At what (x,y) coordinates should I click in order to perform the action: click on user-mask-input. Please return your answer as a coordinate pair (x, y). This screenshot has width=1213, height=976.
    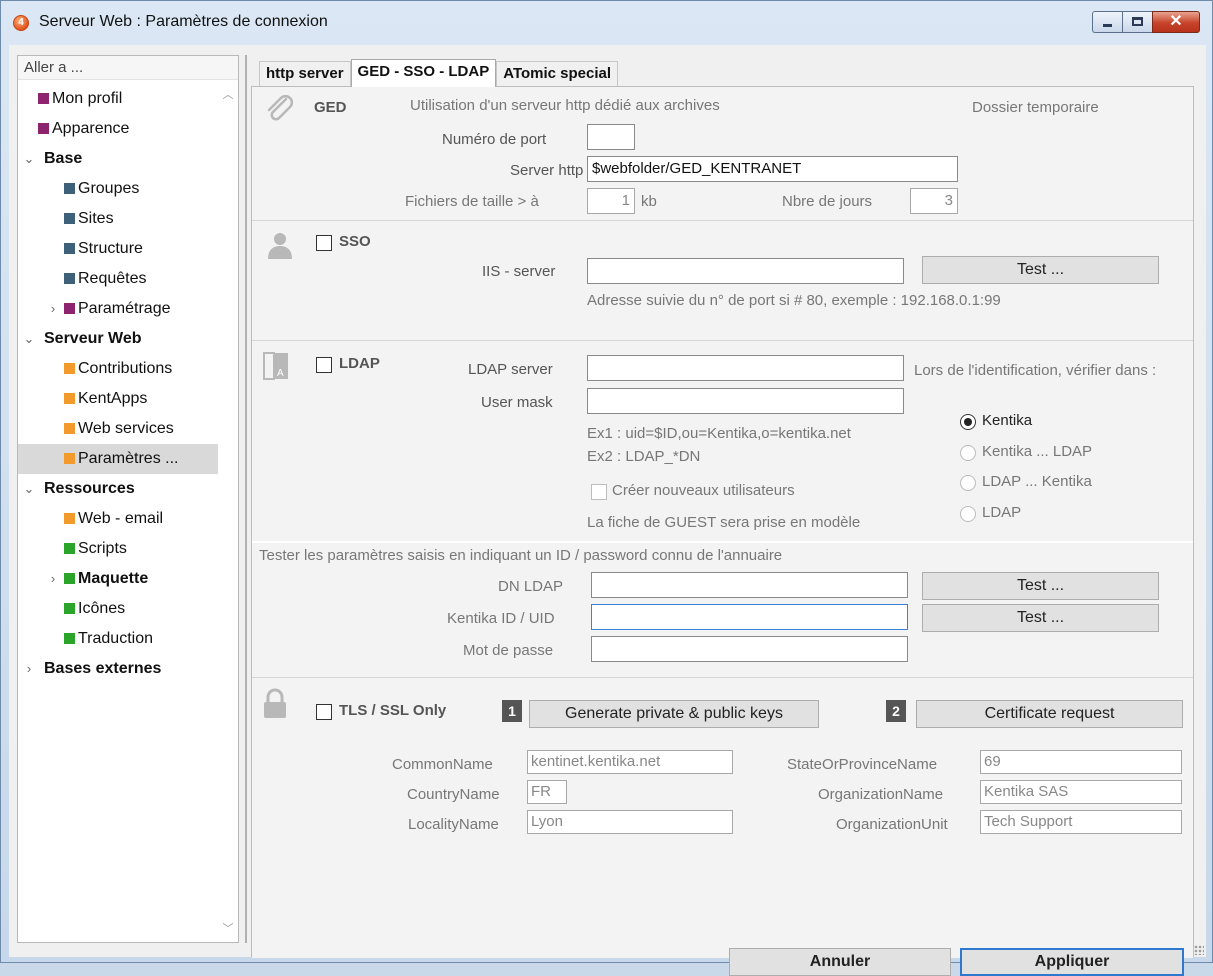
    Looking at the image, I should click on (745, 401).